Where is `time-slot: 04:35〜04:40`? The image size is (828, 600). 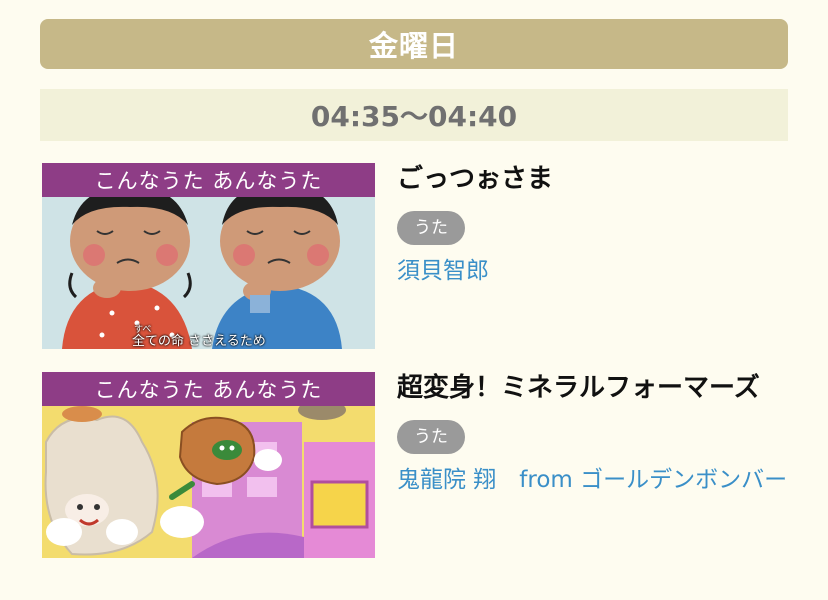
time-slot: 04:35〜04:40 is located at coordinates (414, 115).